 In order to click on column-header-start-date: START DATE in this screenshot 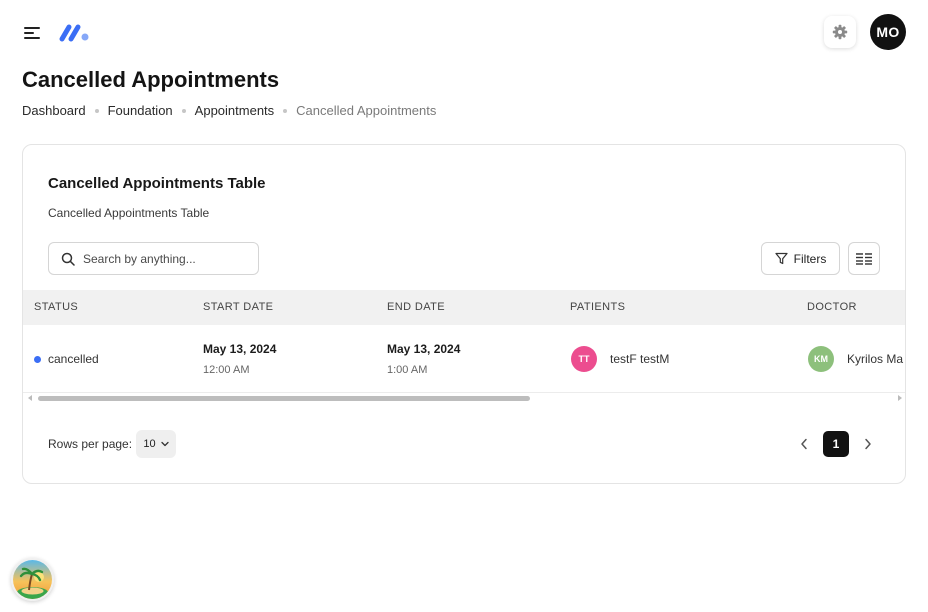, I will do `click(238, 307)`.